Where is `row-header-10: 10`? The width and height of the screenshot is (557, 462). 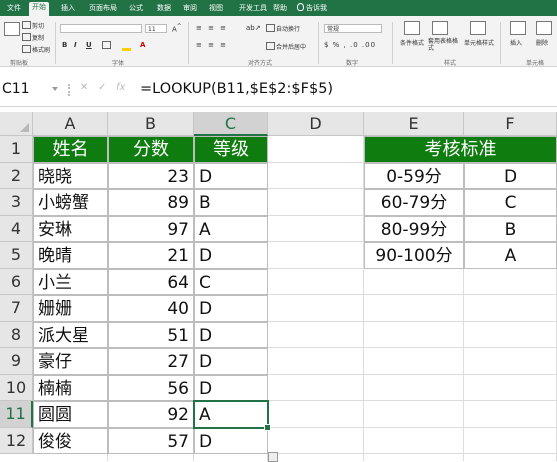 row-header-10: 10 is located at coordinates (16, 387).